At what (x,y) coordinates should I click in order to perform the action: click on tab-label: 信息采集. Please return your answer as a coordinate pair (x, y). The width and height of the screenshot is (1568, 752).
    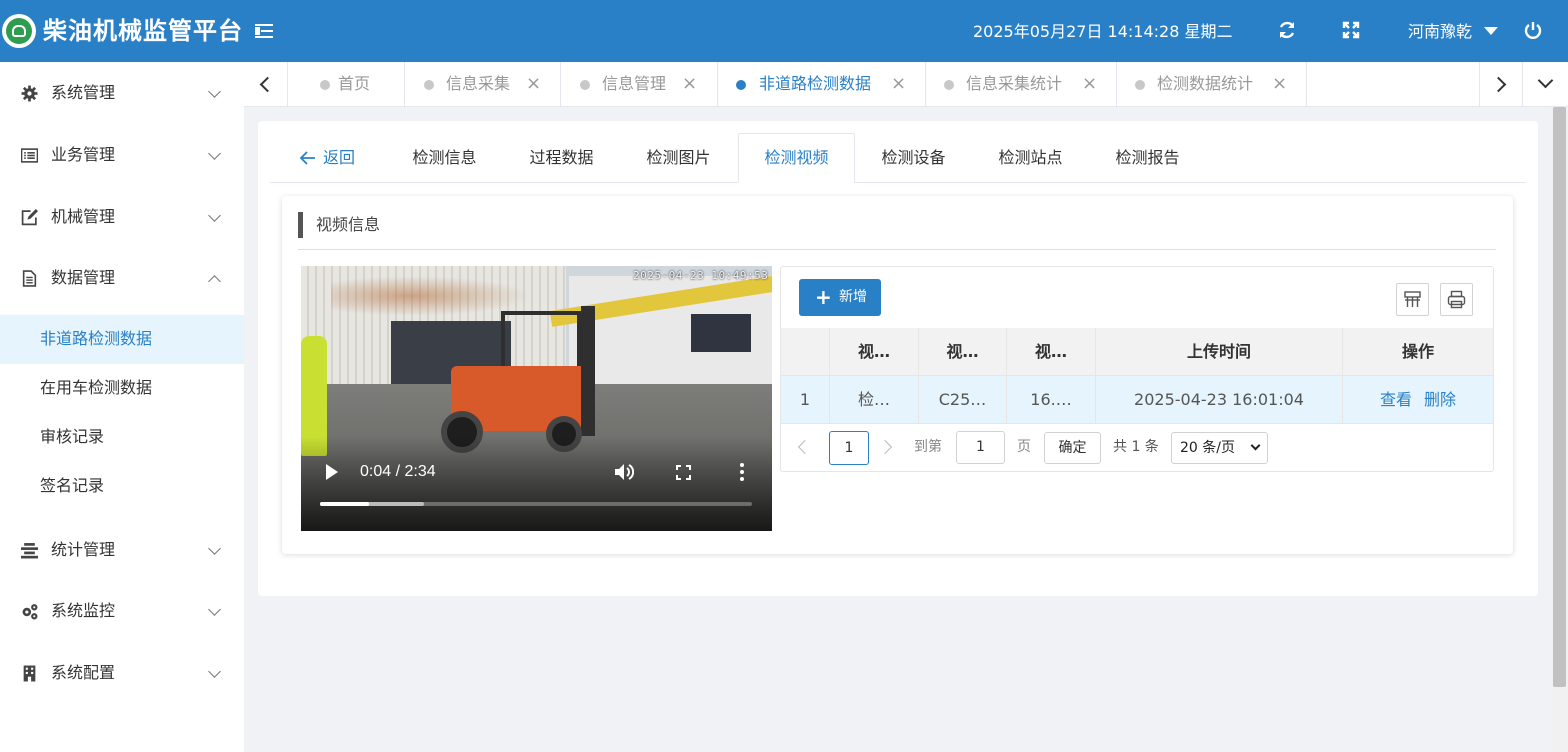
    Looking at the image, I should click on (478, 83).